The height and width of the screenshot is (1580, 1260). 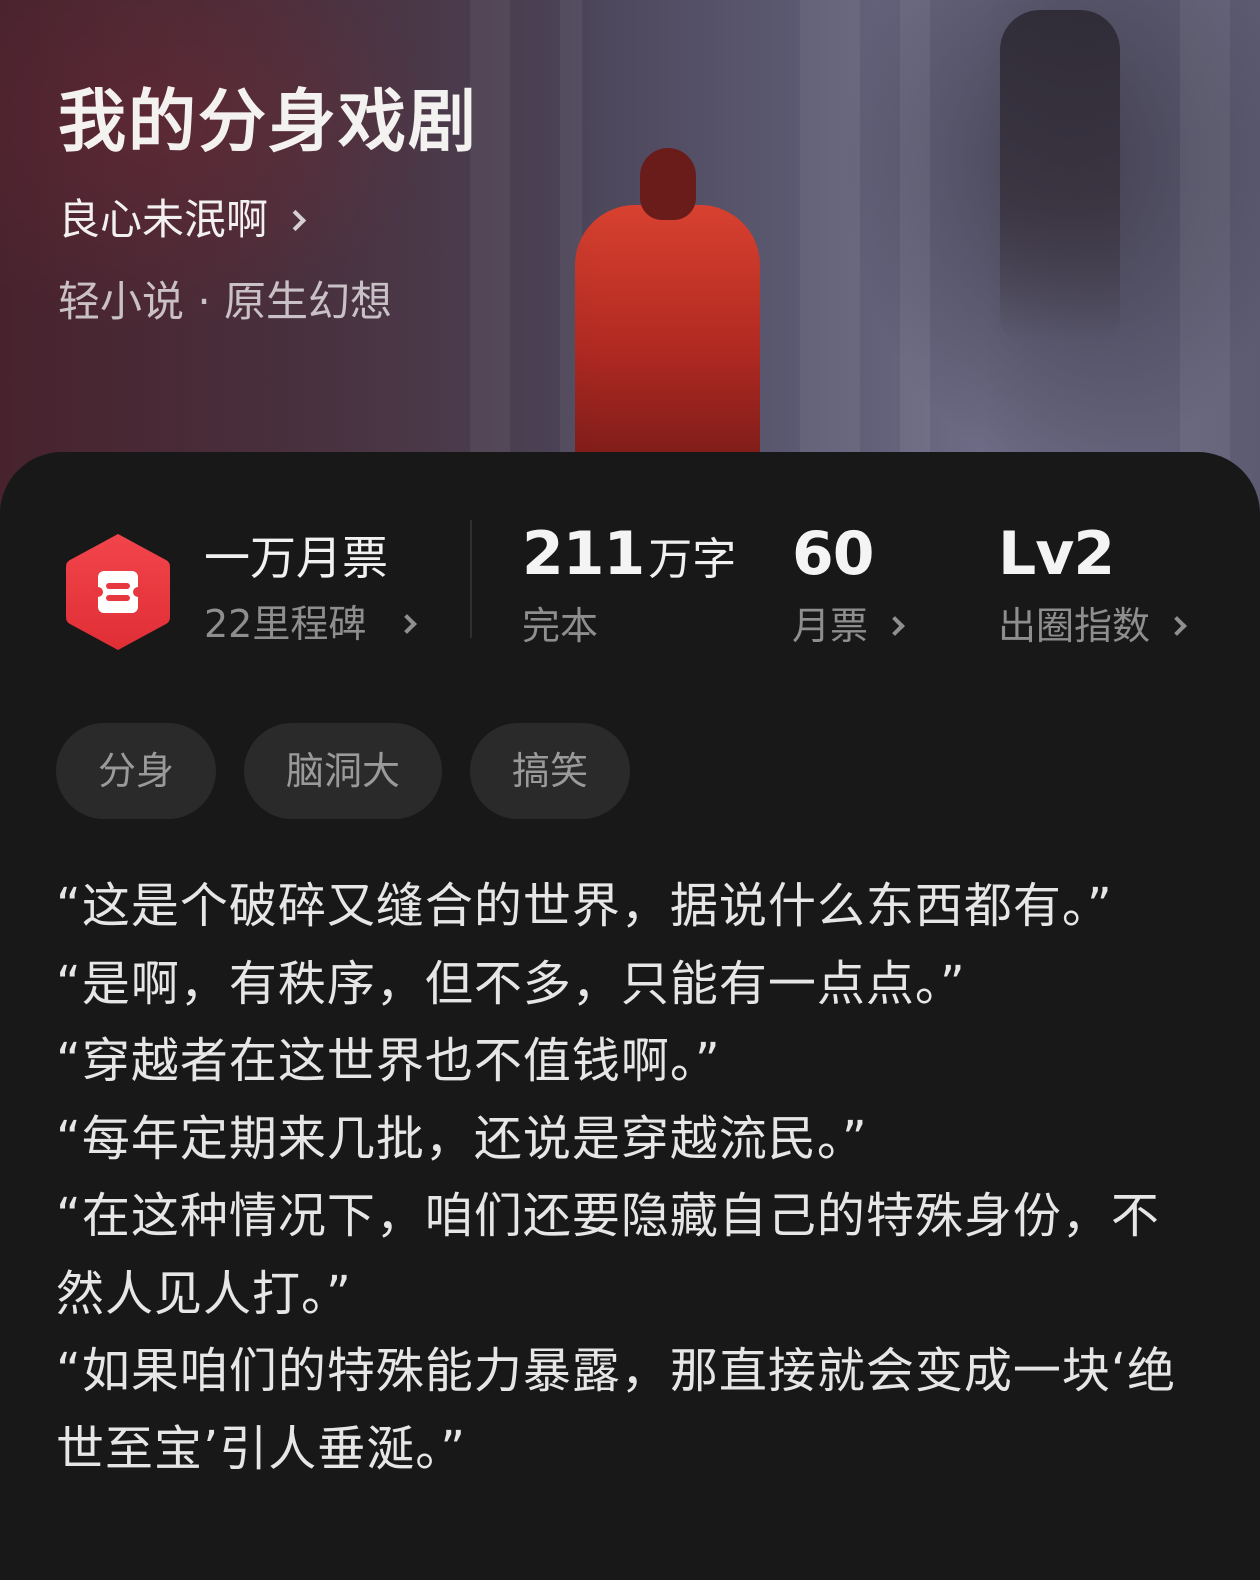 What do you see at coordinates (511, 983) in the screenshot?
I see `intro-paragraph: “是啊，有秩序，但不多，只能有一点点。”` at bounding box center [511, 983].